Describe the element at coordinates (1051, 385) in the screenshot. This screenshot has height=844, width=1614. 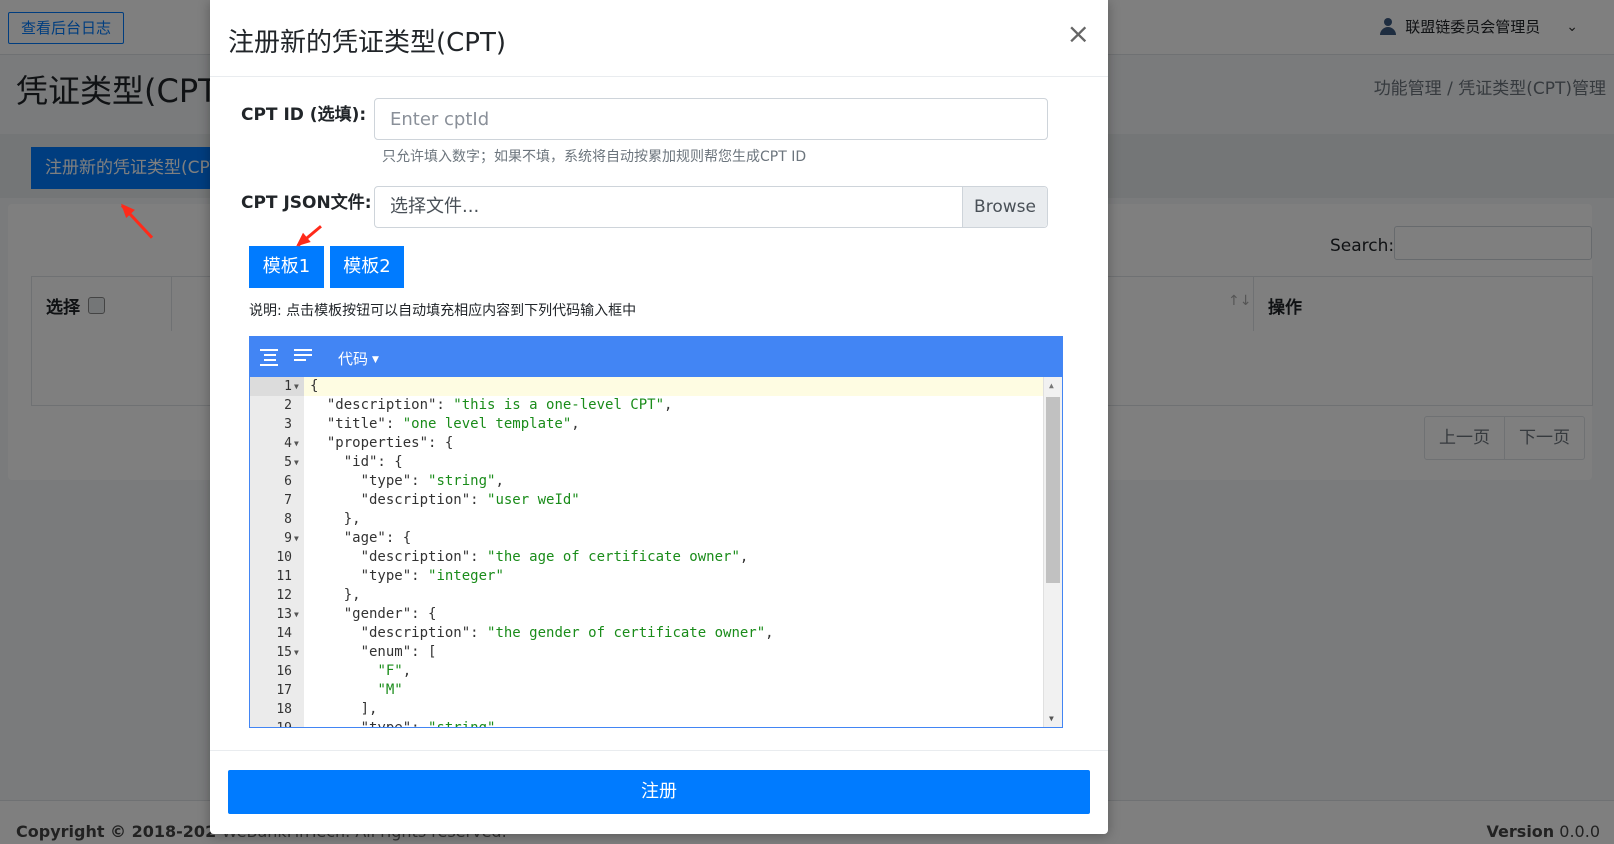
I see `scroll-up-icon: ▲` at that location.